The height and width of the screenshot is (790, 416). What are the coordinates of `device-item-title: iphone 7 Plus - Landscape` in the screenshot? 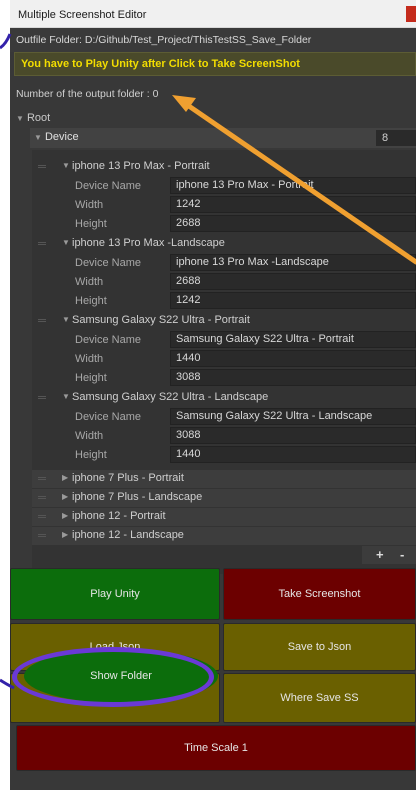 It's located at (137, 497).